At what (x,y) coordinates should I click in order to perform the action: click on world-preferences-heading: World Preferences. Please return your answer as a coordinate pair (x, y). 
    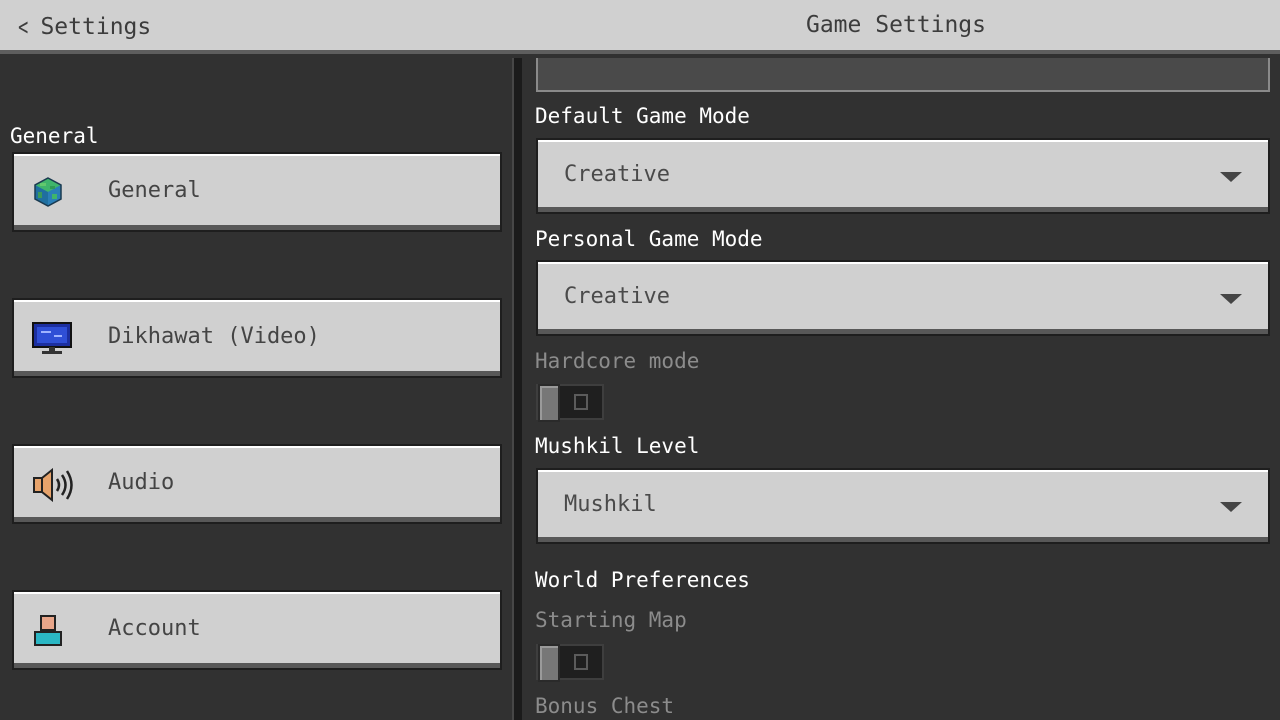
    Looking at the image, I should click on (642, 580).